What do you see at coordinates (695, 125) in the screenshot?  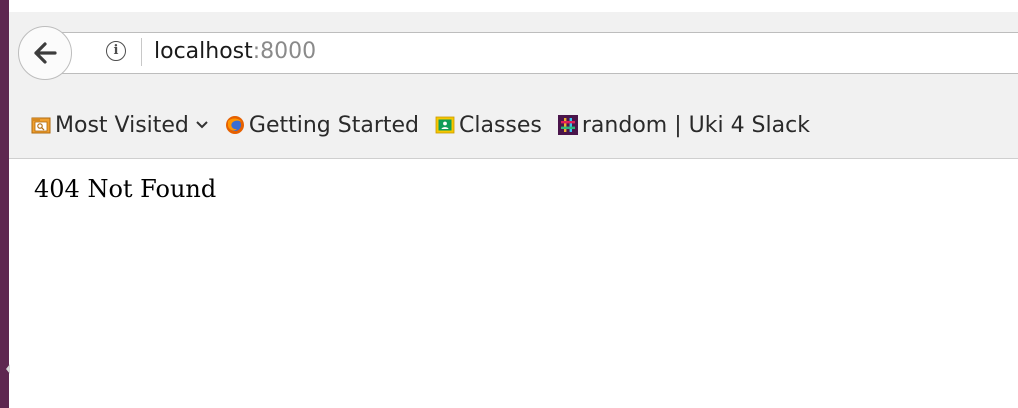 I see `bookmark-label: random | Uki 4 Slack` at bounding box center [695, 125].